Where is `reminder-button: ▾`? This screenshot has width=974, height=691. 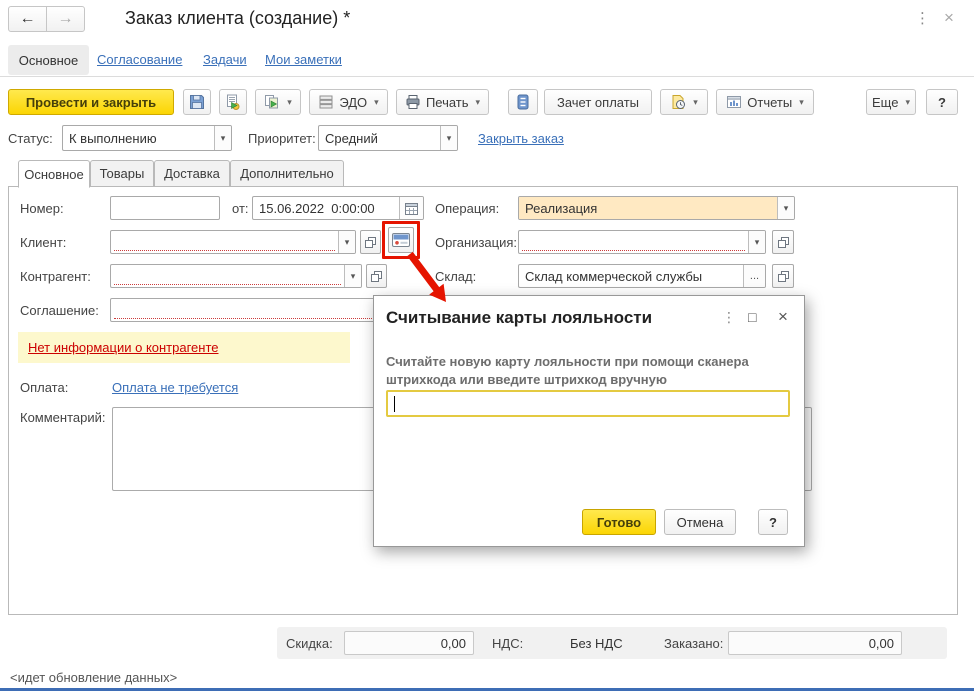
reminder-button: ▾ is located at coordinates (684, 102).